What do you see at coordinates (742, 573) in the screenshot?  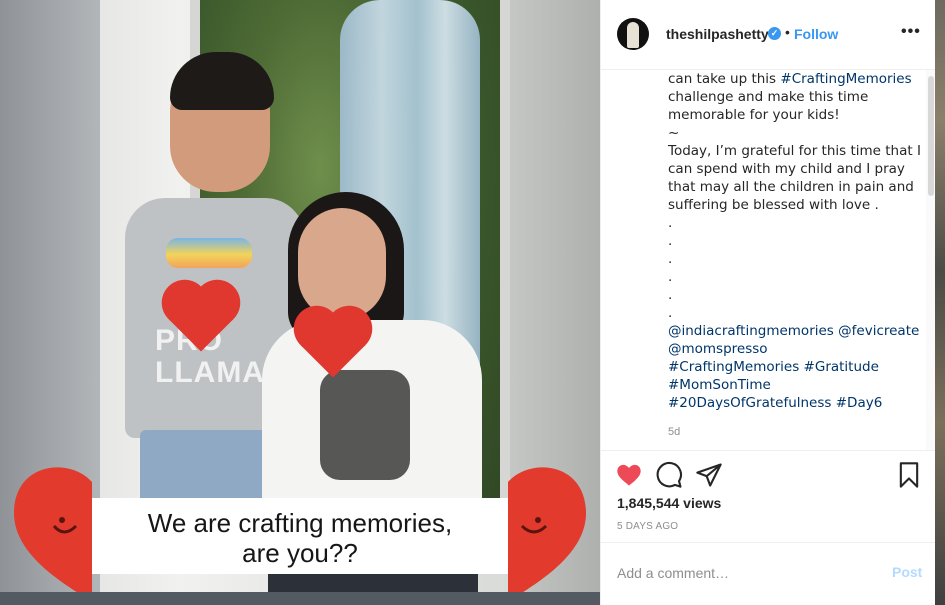 I see `comment-input` at bounding box center [742, 573].